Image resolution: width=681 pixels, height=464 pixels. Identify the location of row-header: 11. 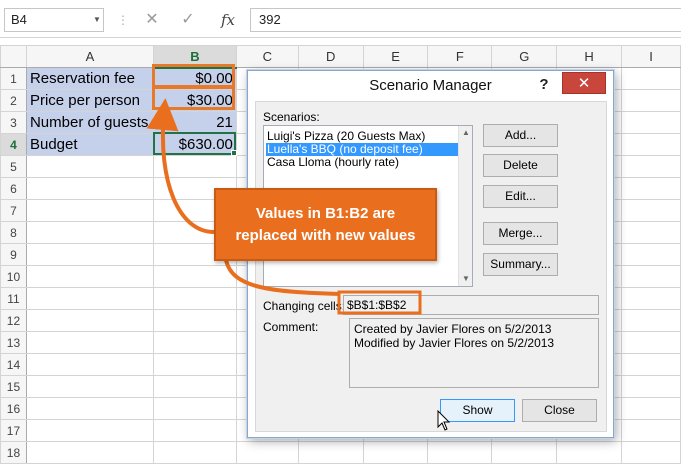
(13, 298).